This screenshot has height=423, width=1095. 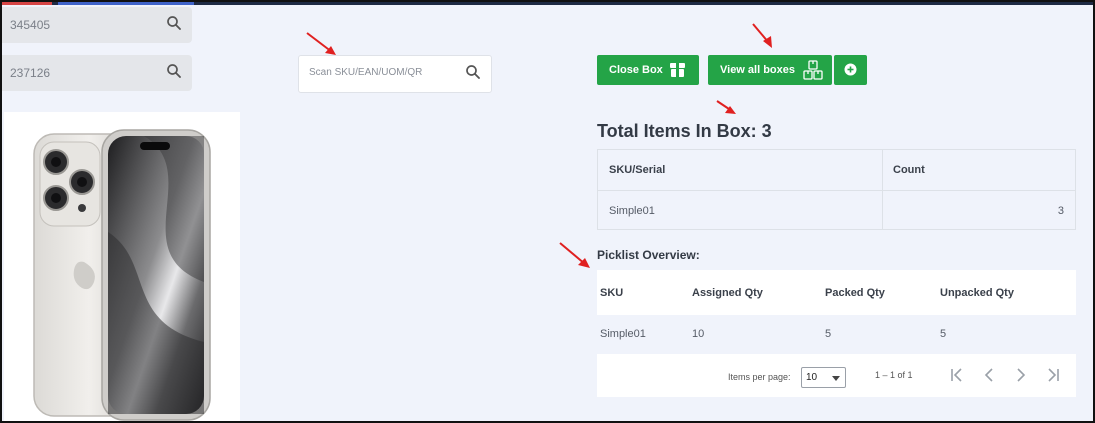 I want to click on last-page-icon, so click(x=1053, y=375).